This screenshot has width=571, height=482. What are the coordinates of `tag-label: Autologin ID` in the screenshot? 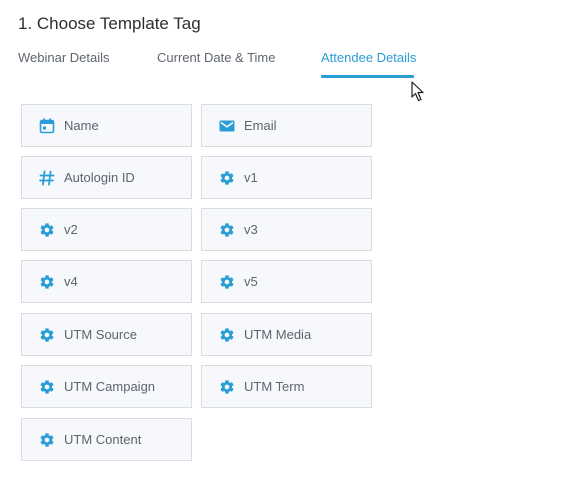 It's located at (99, 177).